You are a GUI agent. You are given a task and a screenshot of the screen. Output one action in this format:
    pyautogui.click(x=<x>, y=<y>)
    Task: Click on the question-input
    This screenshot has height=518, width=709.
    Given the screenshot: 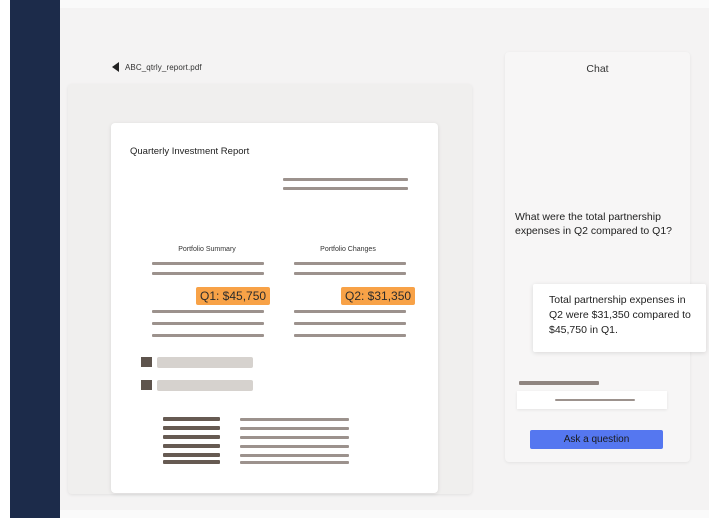 What is the action you would take?
    pyautogui.click(x=592, y=400)
    